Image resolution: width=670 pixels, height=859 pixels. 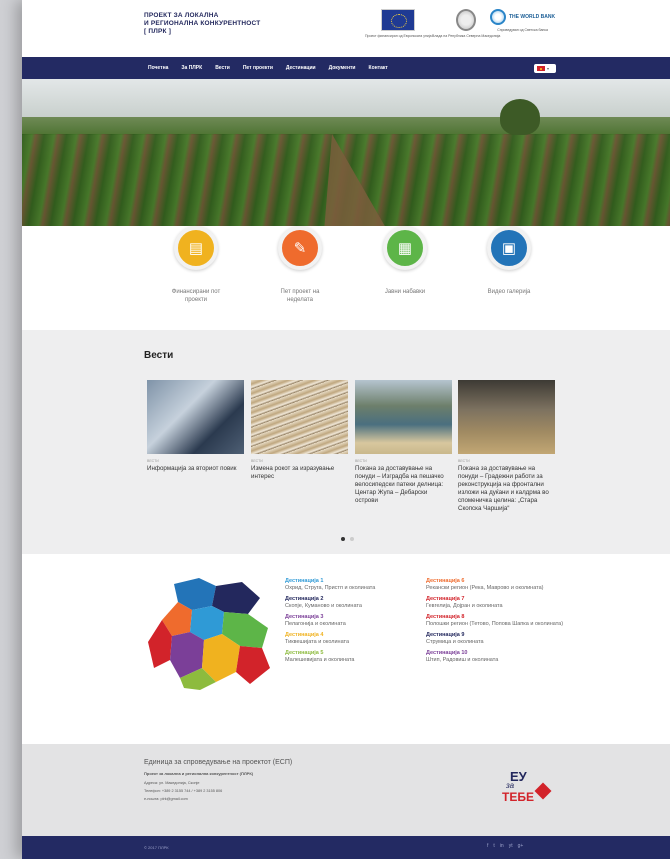 What do you see at coordinates (498, 17) in the screenshot?
I see `world-bank-icon` at bounding box center [498, 17].